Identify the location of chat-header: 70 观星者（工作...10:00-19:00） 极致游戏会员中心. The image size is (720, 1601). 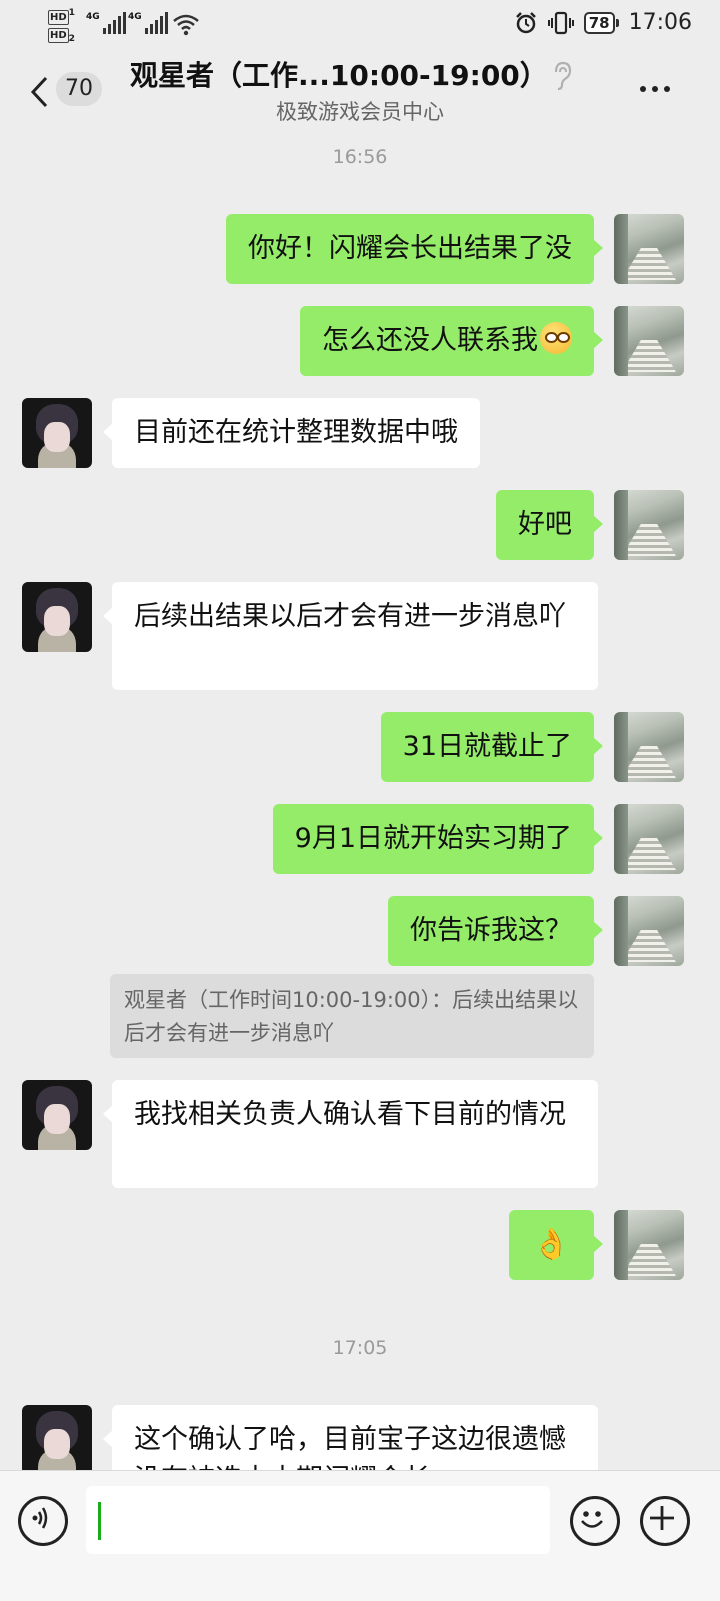
(360, 92).